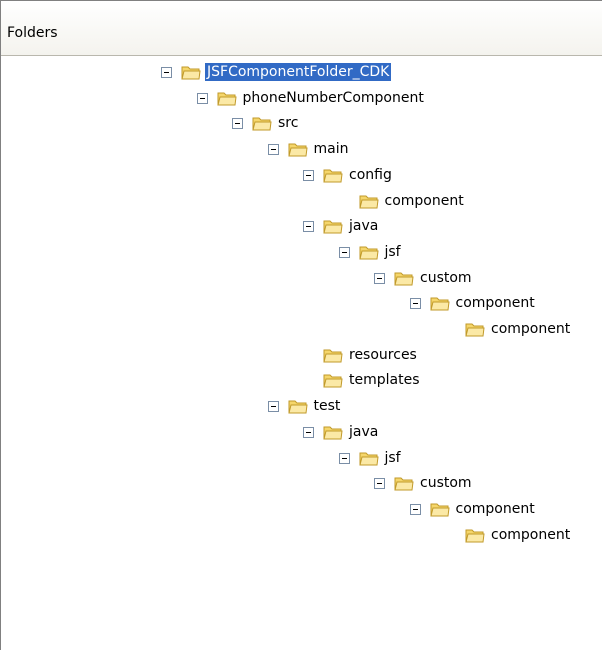 The width and height of the screenshot is (603, 651). What do you see at coordinates (370, 174) in the screenshot?
I see `tree-item-label: config` at bounding box center [370, 174].